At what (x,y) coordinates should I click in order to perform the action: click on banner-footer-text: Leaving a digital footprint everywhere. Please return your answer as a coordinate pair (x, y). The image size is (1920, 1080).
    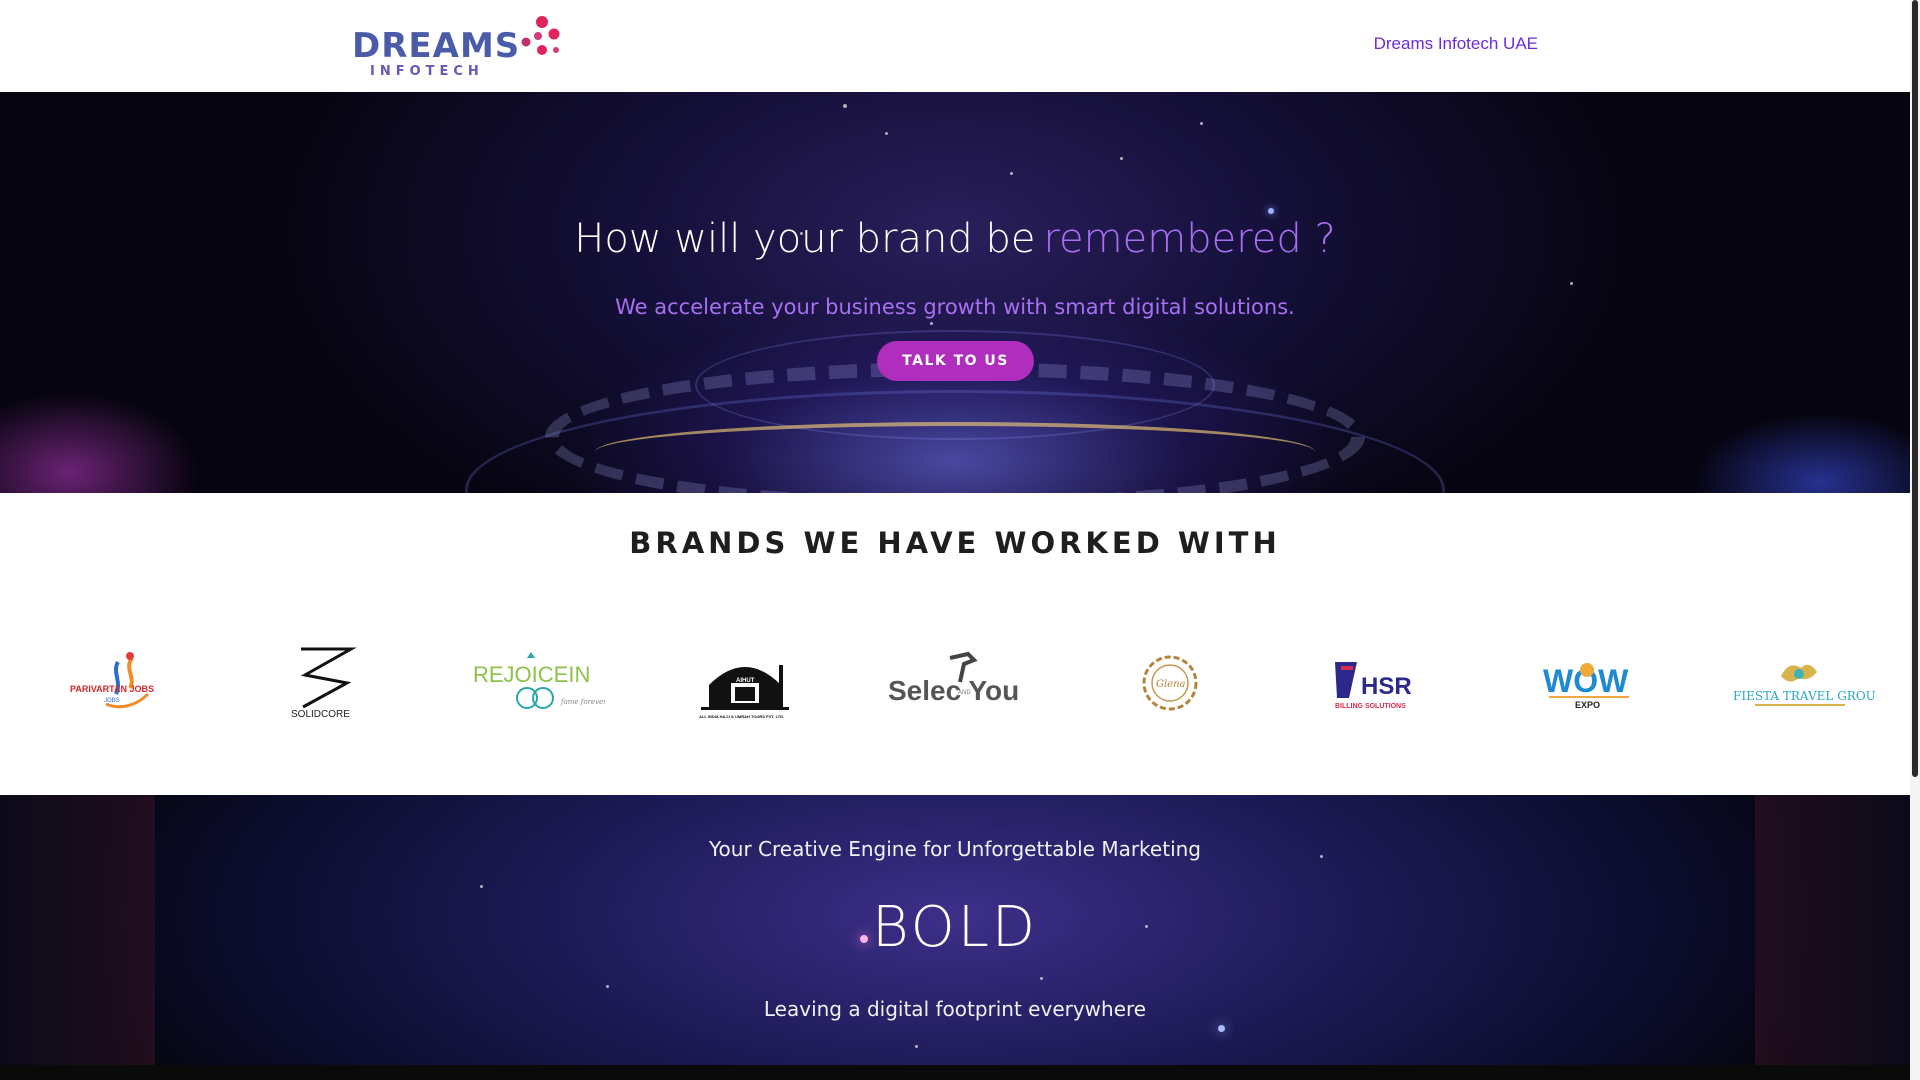
    Looking at the image, I should click on (955, 1009).